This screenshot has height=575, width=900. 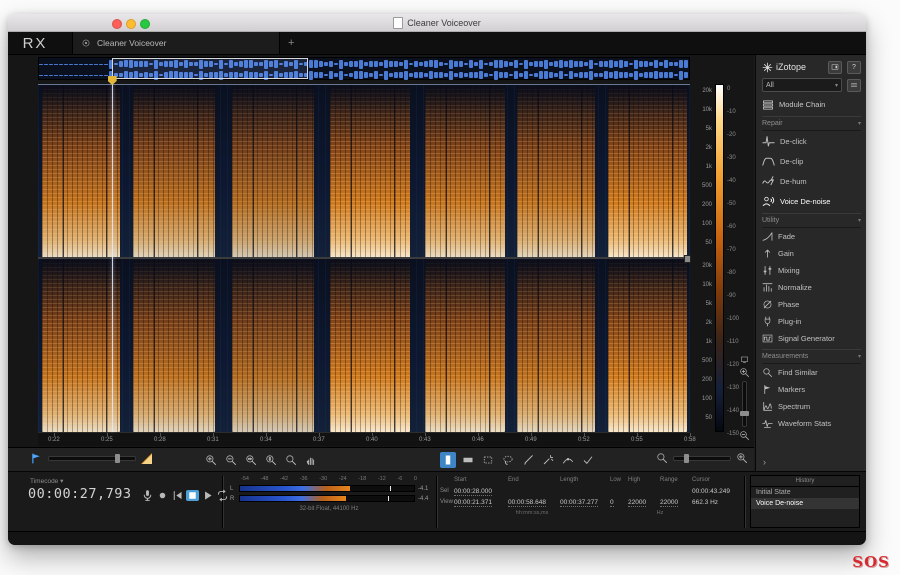 What do you see at coordinates (210, 68) in the screenshot?
I see `overview-view-region` at bounding box center [210, 68].